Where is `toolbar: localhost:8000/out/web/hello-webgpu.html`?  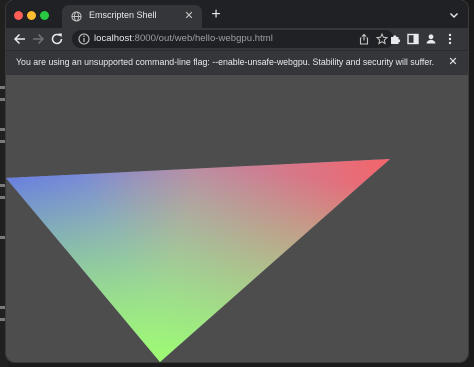
toolbar: localhost:8000/out/web/hello-webgpu.html is located at coordinates (237, 39).